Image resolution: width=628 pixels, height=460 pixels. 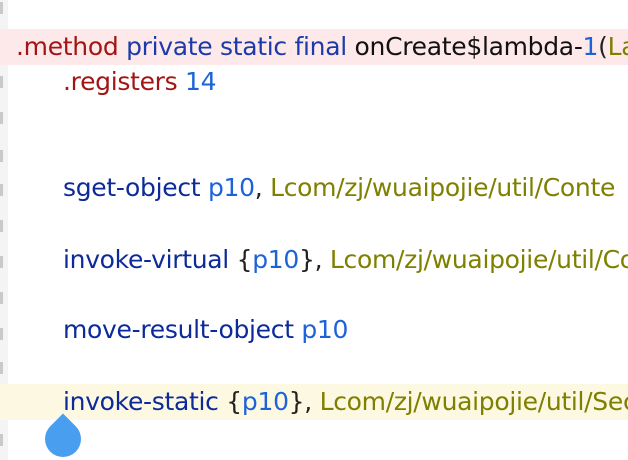 What do you see at coordinates (120, 81) in the screenshot?
I see `registers-directive: .registers` at bounding box center [120, 81].